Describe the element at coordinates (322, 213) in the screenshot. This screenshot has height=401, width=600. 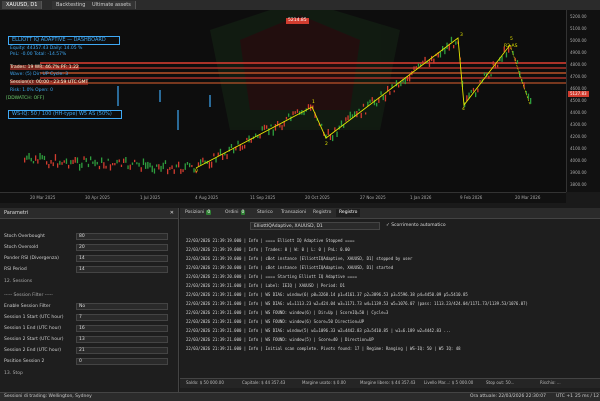
I see `tab-journal: Registro` at that location.